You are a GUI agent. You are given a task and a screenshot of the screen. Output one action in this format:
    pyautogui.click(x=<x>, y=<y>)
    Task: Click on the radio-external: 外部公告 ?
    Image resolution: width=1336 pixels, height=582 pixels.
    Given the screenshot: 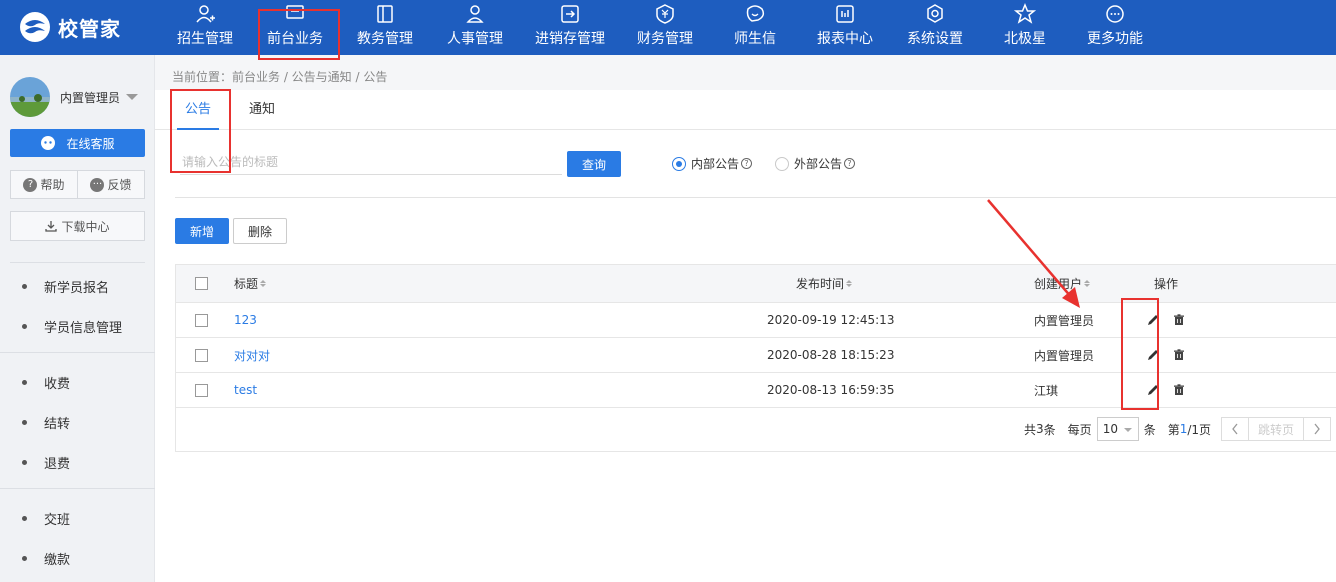 What is the action you would take?
    pyautogui.click(x=815, y=163)
    